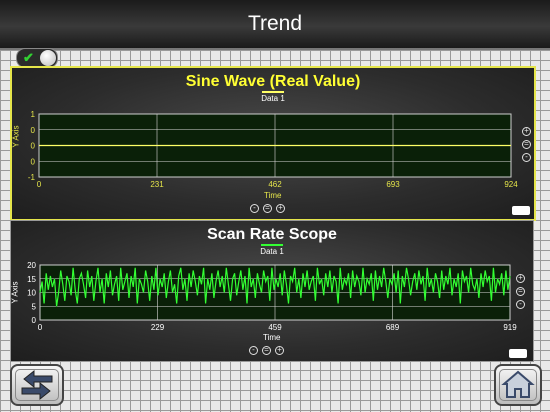  What do you see at coordinates (31, 293) in the screenshot?
I see `y-tick-label: 10` at bounding box center [31, 293].